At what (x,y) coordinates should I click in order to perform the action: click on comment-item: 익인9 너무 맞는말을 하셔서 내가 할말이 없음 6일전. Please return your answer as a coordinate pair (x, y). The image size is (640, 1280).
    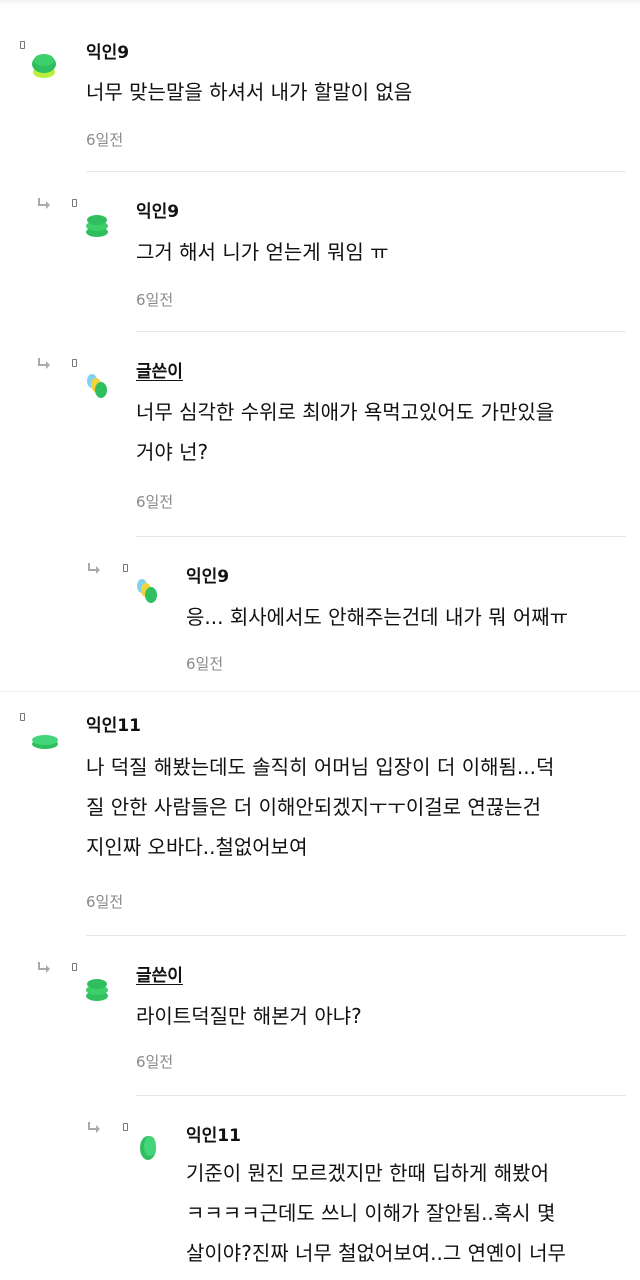
    Looking at the image, I should click on (320, 85).